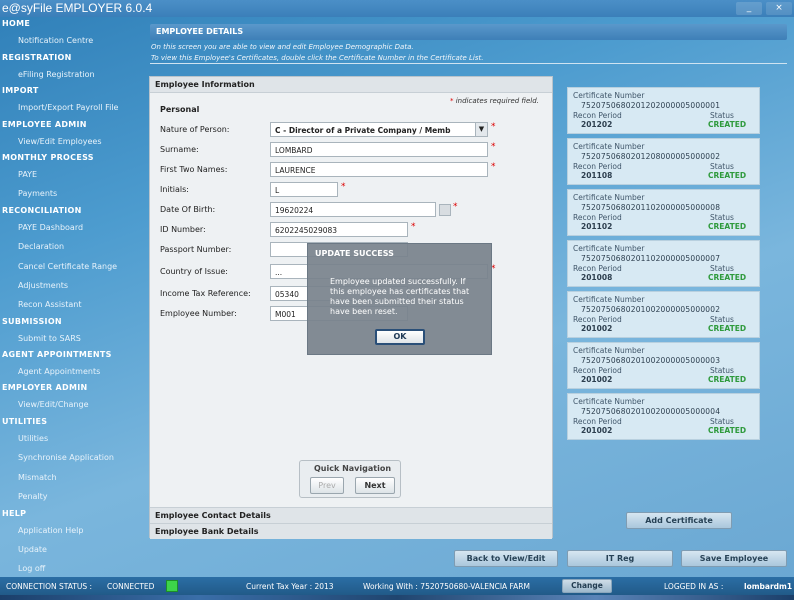  I want to click on close-button: ×, so click(779, 8).